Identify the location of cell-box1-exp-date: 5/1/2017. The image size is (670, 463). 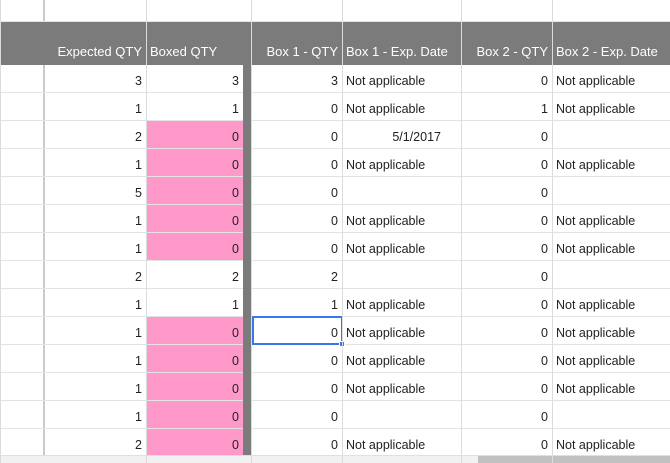
(401, 135).